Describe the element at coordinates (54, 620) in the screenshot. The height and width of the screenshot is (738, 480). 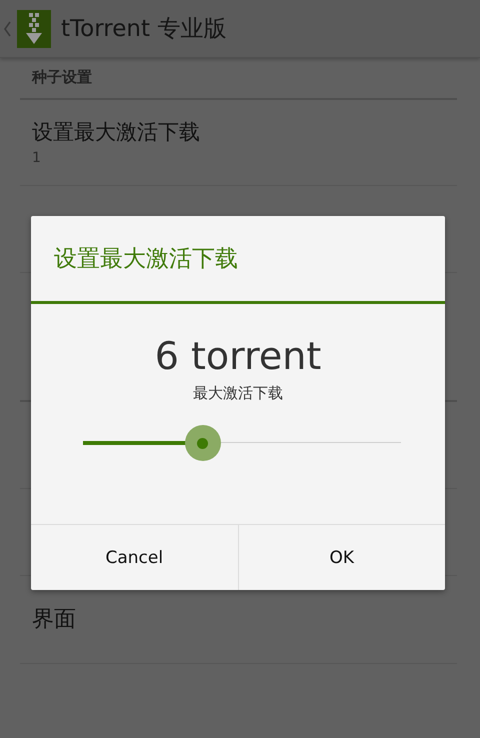
I see `setting-title: 界面` at that location.